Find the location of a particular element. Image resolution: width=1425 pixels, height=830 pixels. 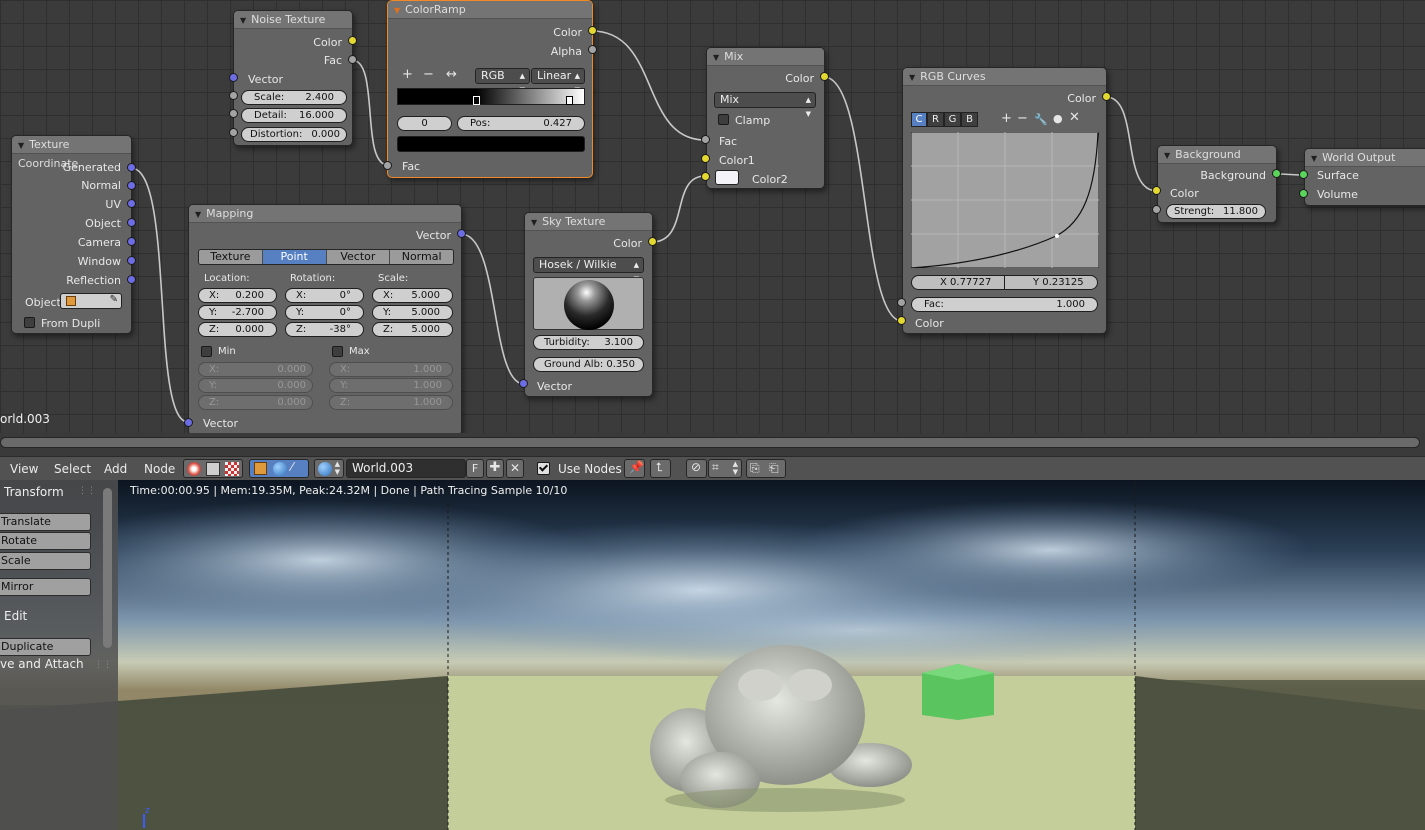

snap-toggle-button: ⊘ is located at coordinates (696, 468).